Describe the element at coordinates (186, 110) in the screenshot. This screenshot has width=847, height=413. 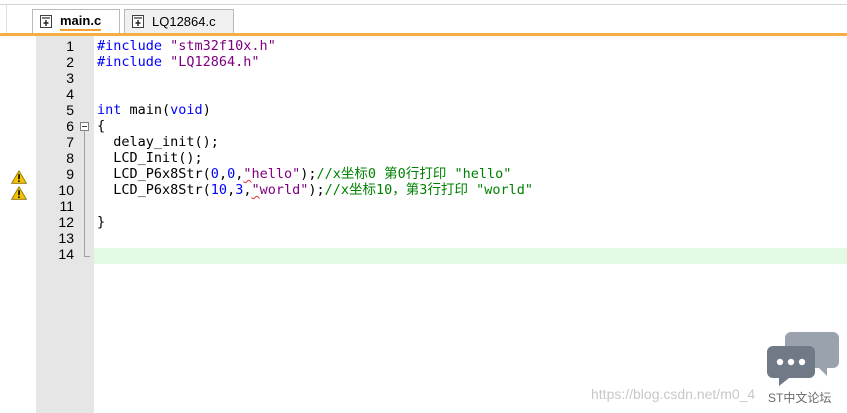
I see `code-token: void` at that location.